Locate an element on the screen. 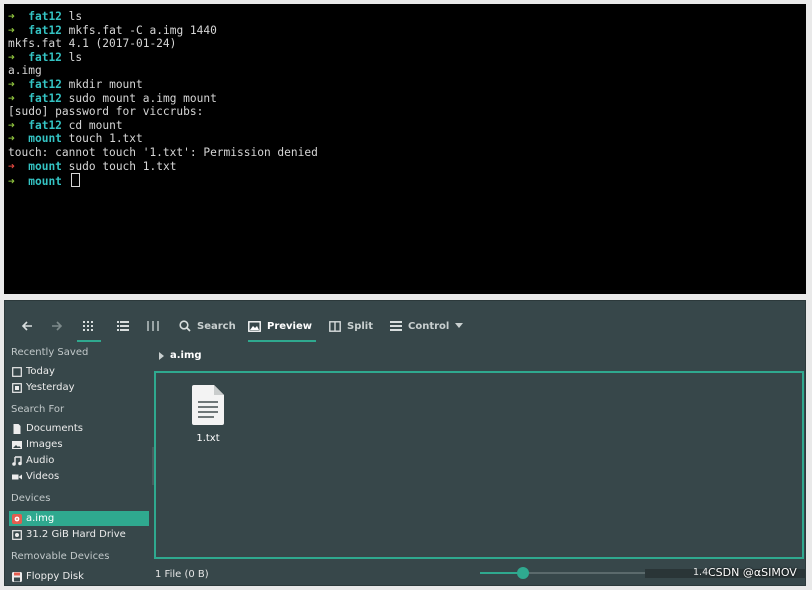  grid-view-icon is located at coordinates (88, 326).